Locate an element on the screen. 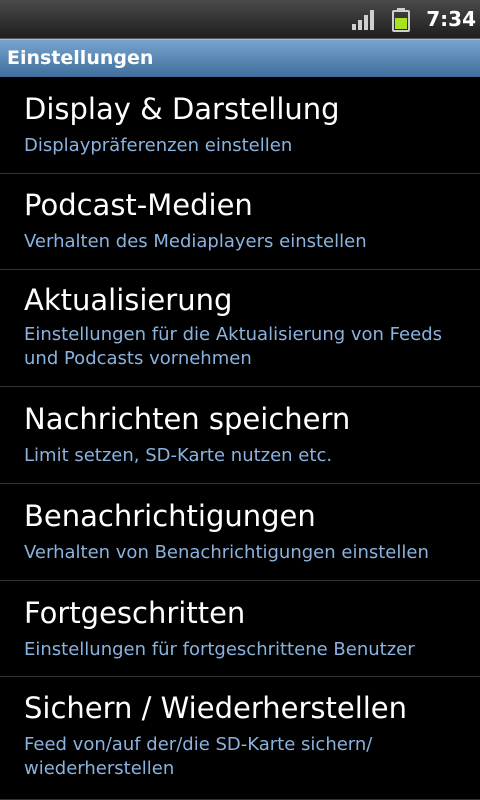 This screenshot has height=800, width=480. status-bar: 7:34 is located at coordinates (240, 19).